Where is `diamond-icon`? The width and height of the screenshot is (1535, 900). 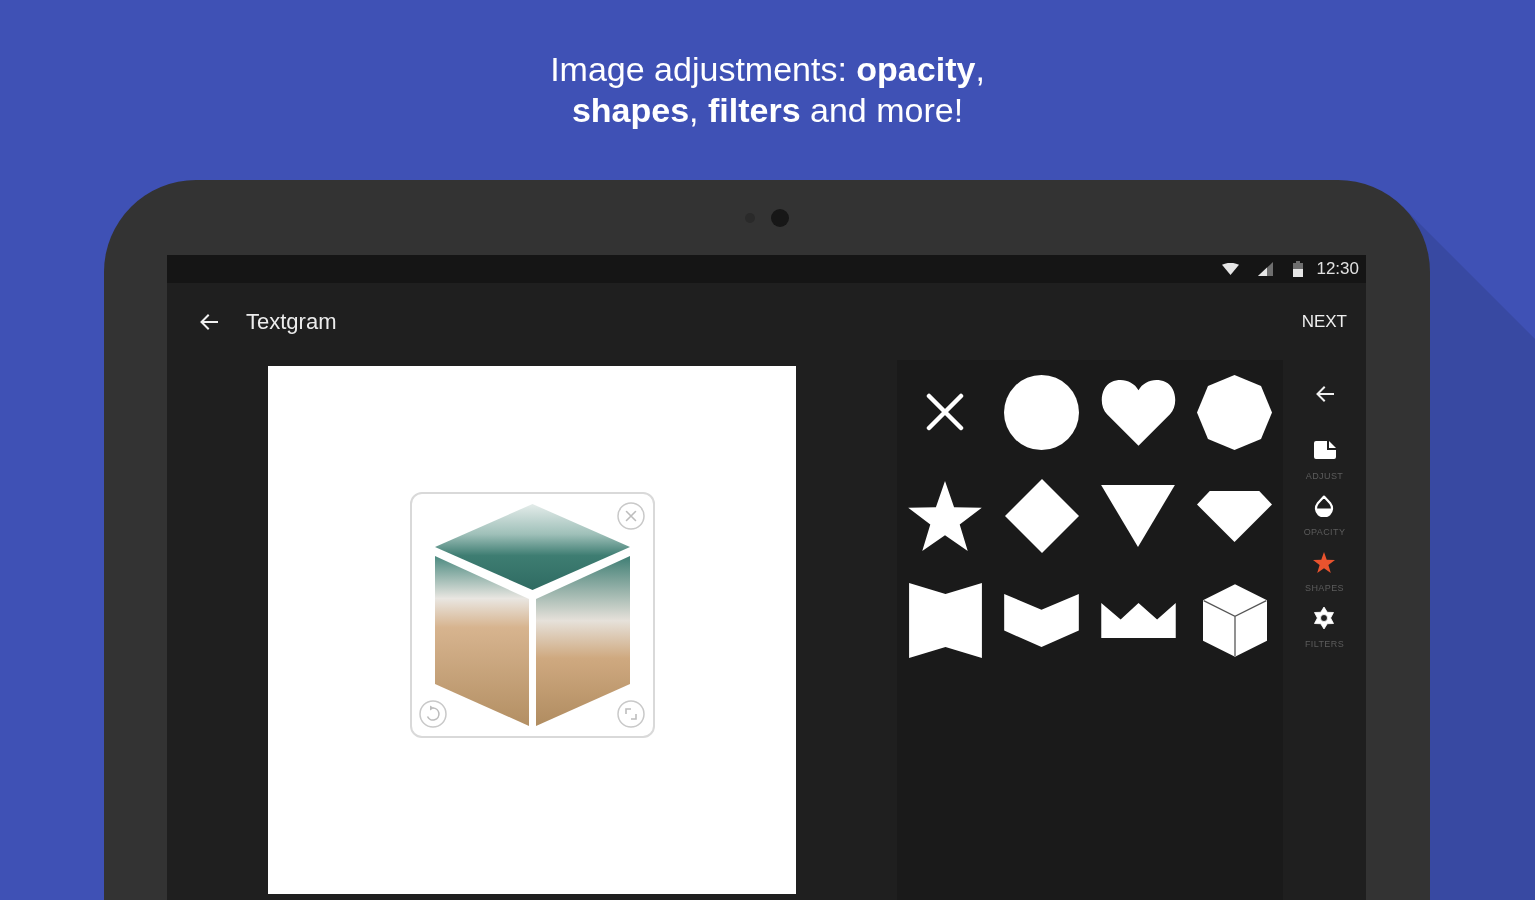
diamond-icon is located at coordinates (1041, 516).